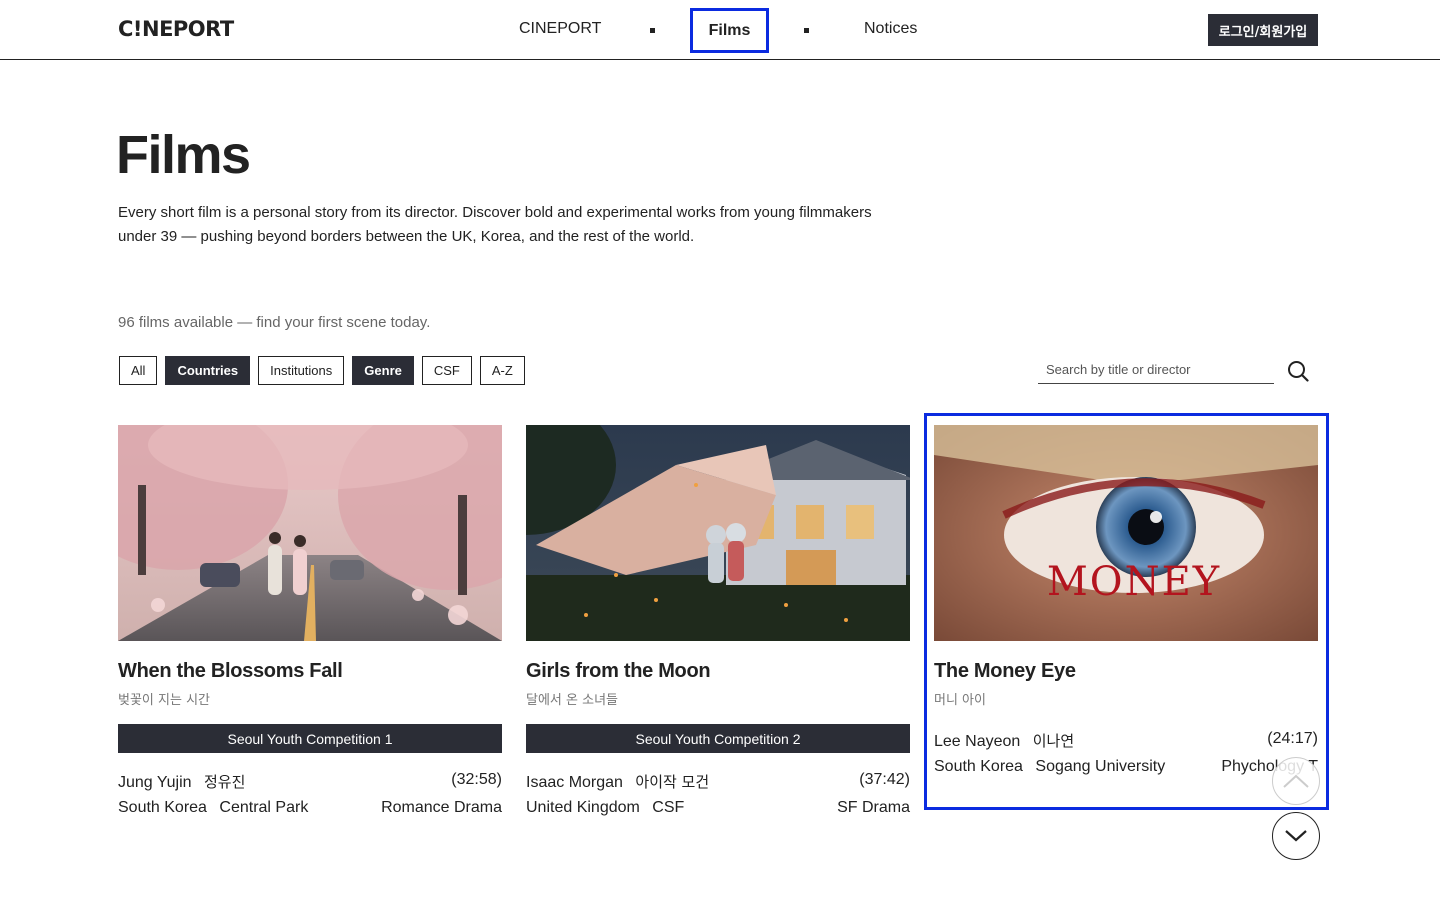  What do you see at coordinates (718, 809) in the screenshot?
I see `film-info-row: United Kingdom CSF SF Drama` at bounding box center [718, 809].